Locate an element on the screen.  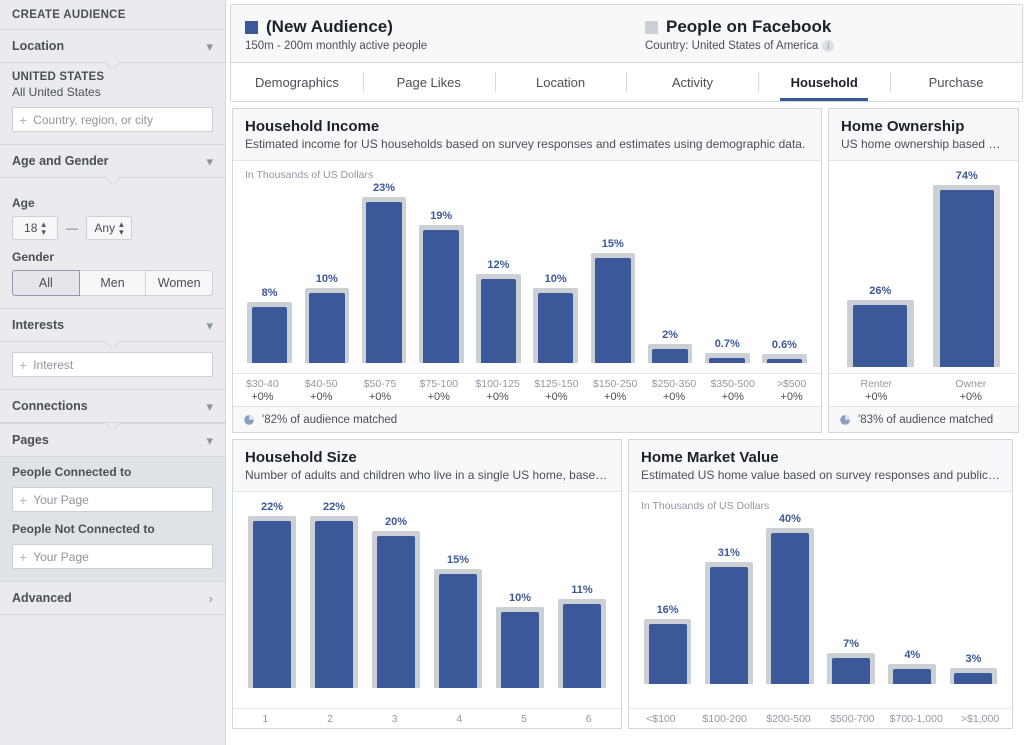
bar-group: 0.6% is located at coordinates (784, 272).